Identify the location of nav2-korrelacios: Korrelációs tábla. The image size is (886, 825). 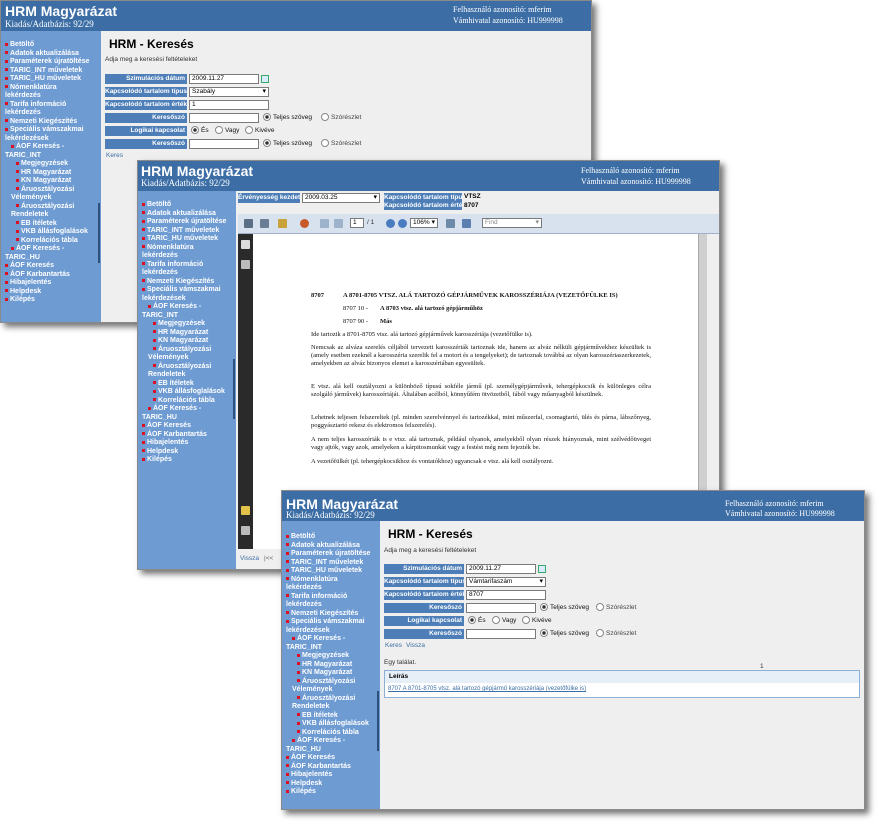
(184, 401).